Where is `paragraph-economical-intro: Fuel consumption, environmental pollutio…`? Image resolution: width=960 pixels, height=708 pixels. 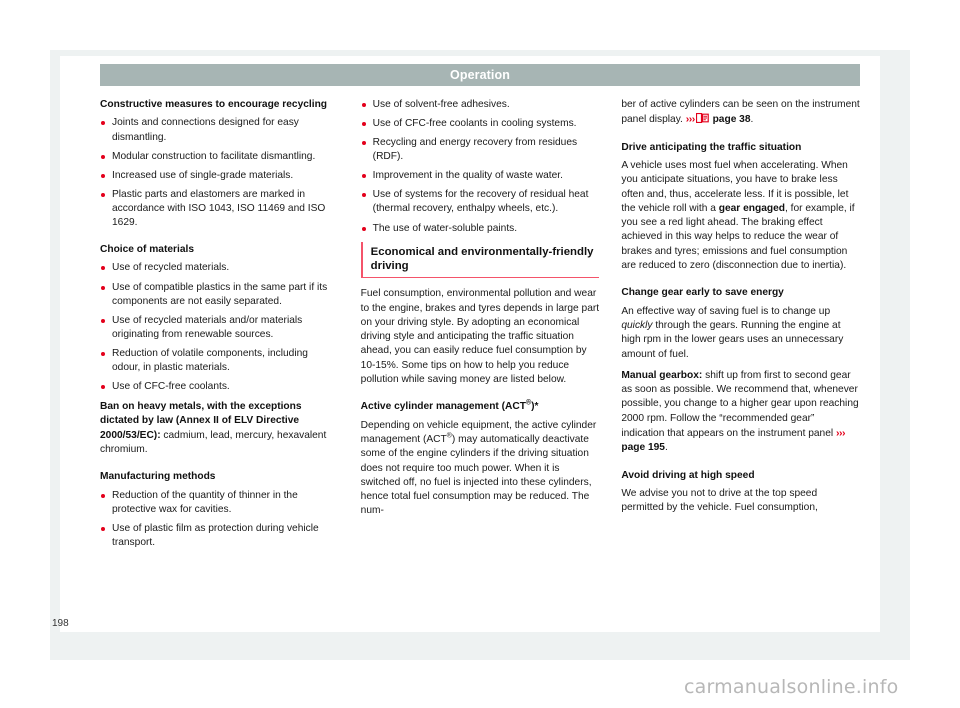
paragraph-economical-intro: Fuel consumption, environmental pollutio… is located at coordinates (480, 337).